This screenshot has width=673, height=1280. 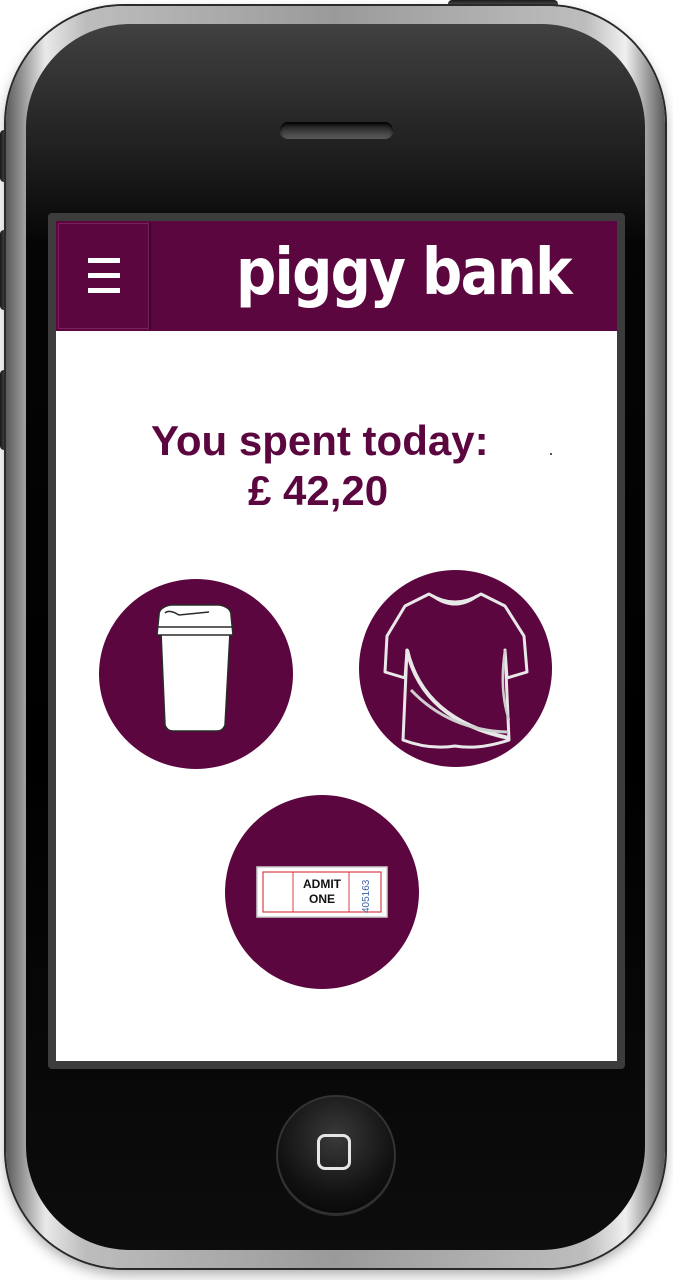 I want to click on home-square-icon, so click(x=334, y=1152).